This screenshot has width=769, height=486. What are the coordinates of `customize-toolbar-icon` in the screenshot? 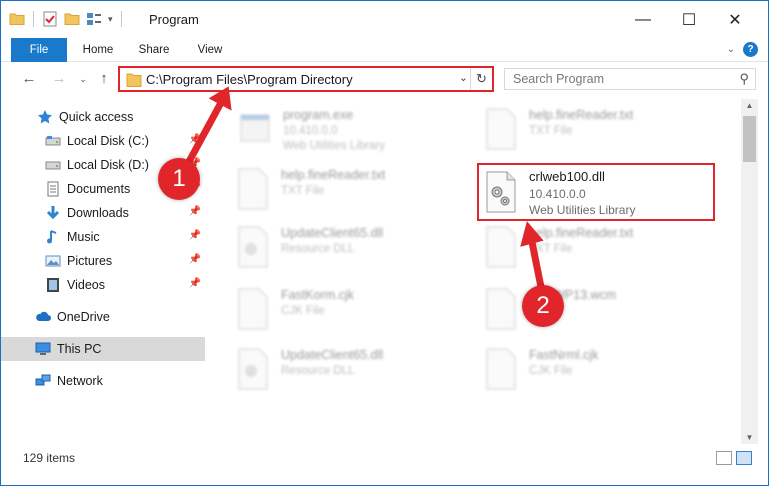 It's located at (94, 19).